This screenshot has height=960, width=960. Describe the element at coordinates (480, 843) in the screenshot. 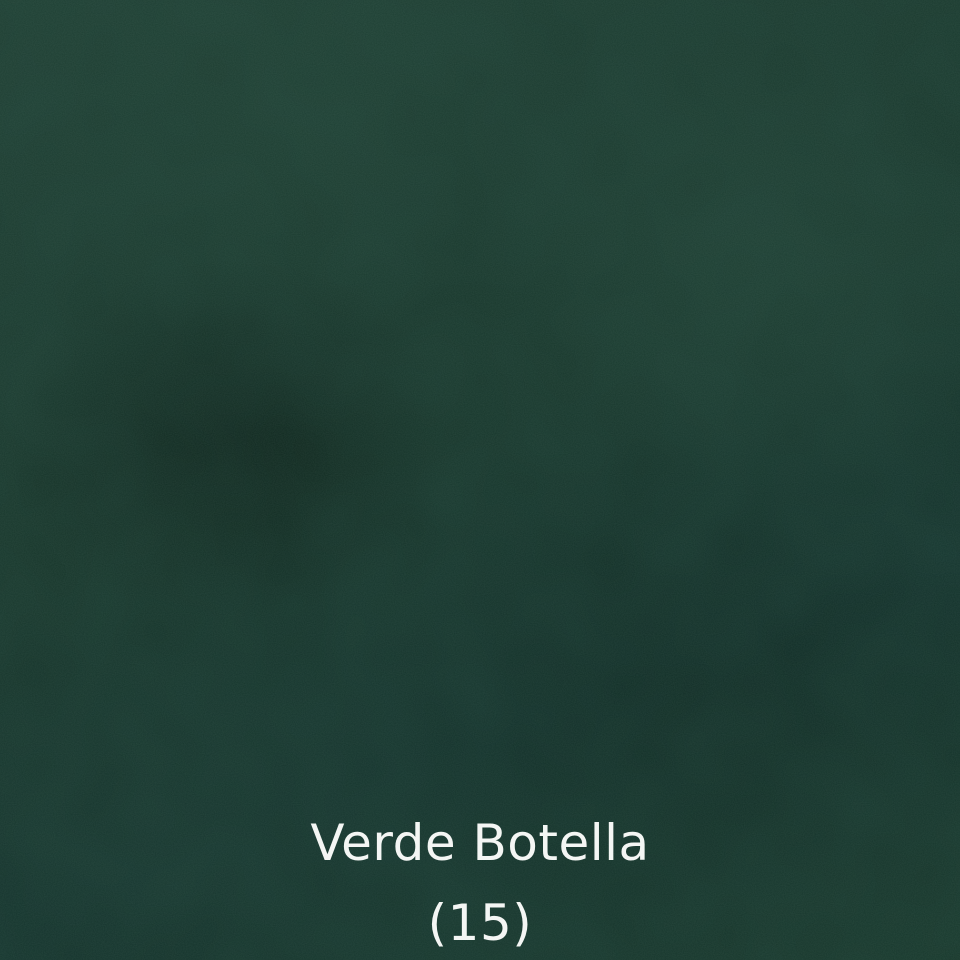

I see `color-name-label: Verde Botella` at that location.